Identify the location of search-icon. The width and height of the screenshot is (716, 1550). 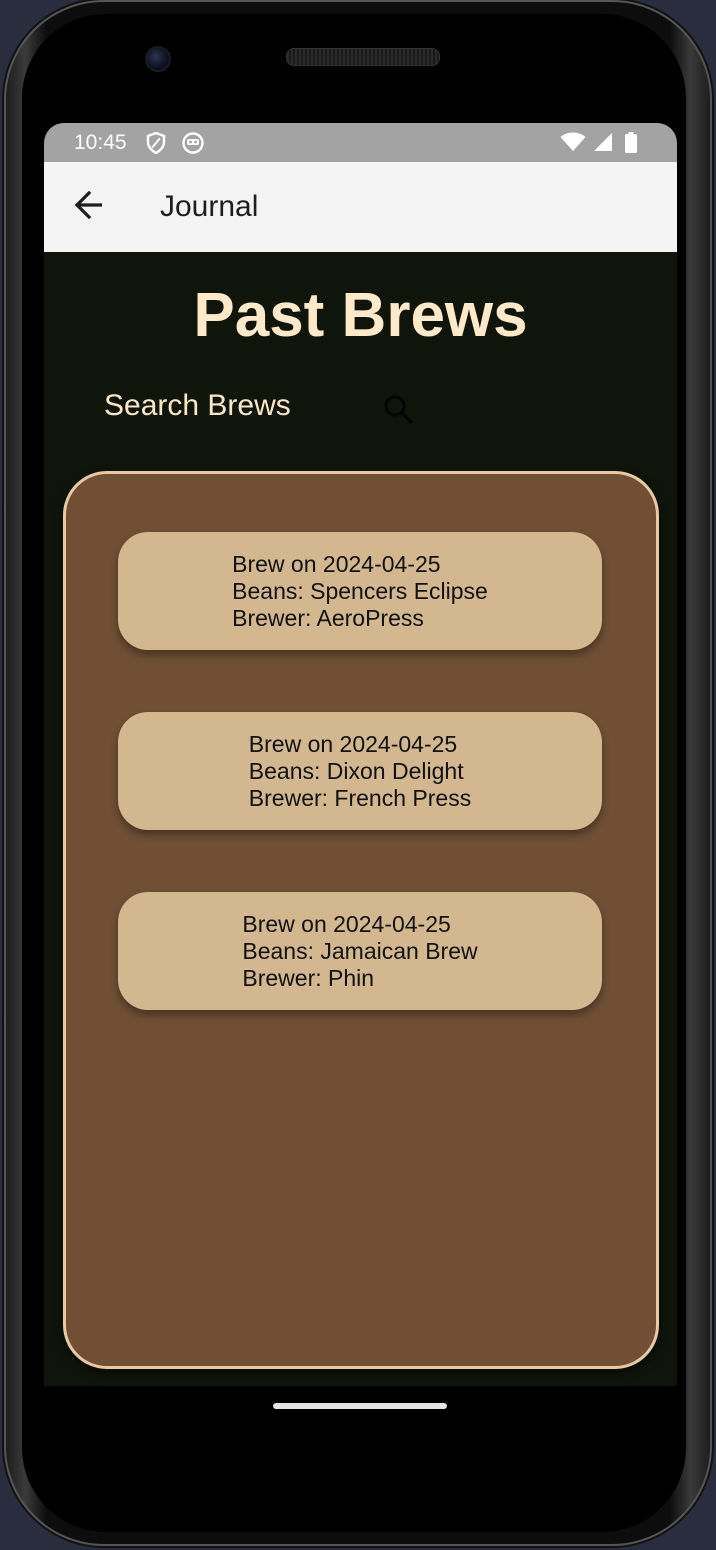
(399, 410).